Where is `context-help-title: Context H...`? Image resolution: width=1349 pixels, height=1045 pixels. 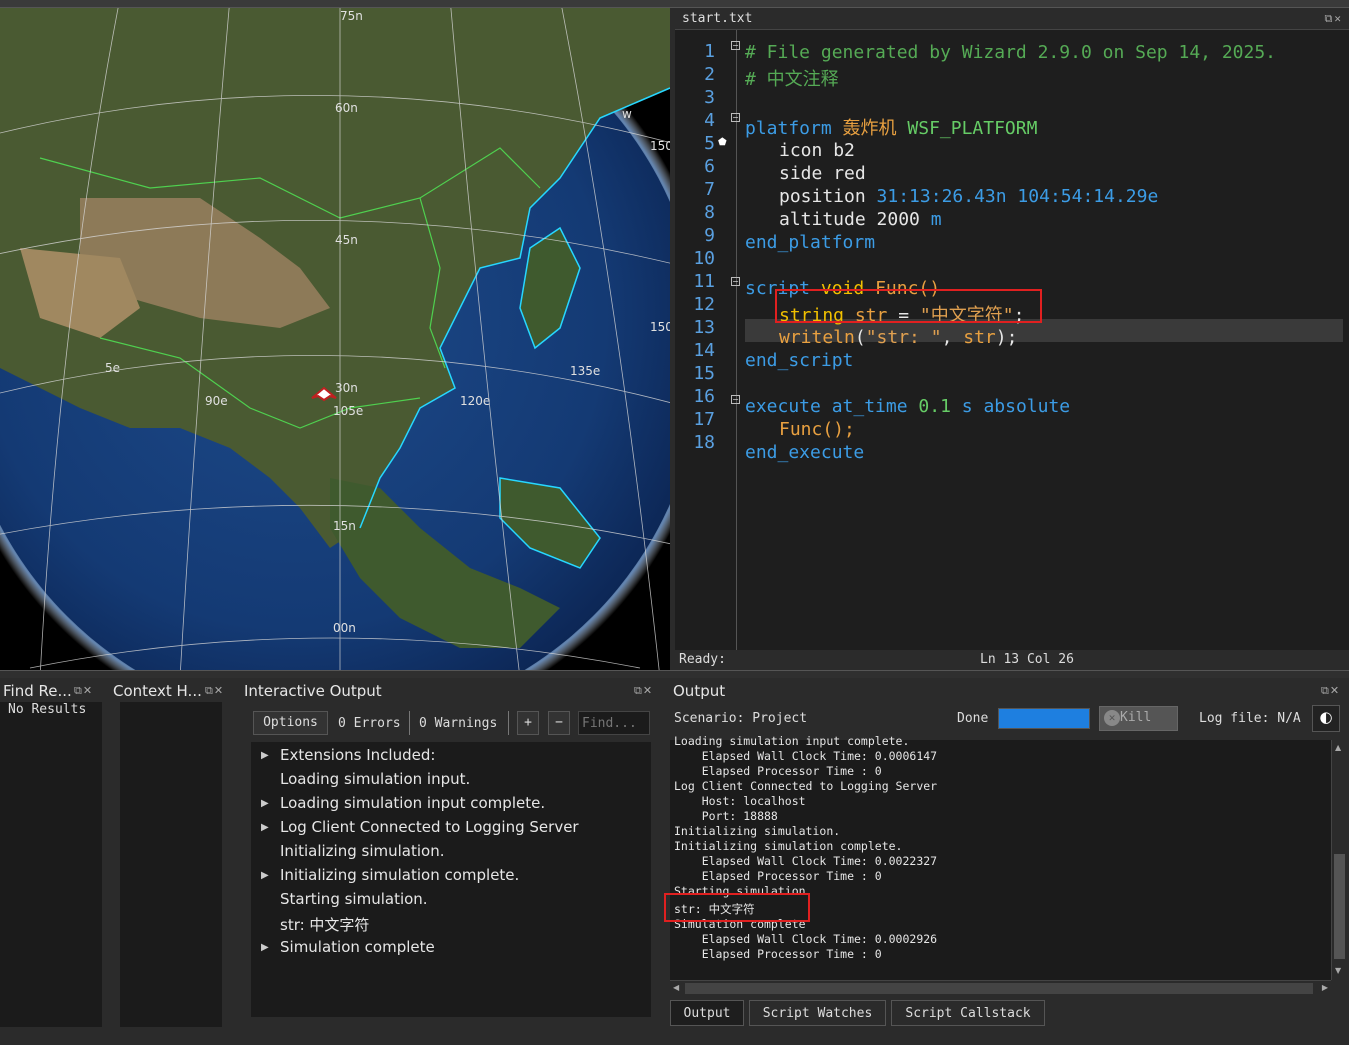 context-help-title: Context H... is located at coordinates (157, 691).